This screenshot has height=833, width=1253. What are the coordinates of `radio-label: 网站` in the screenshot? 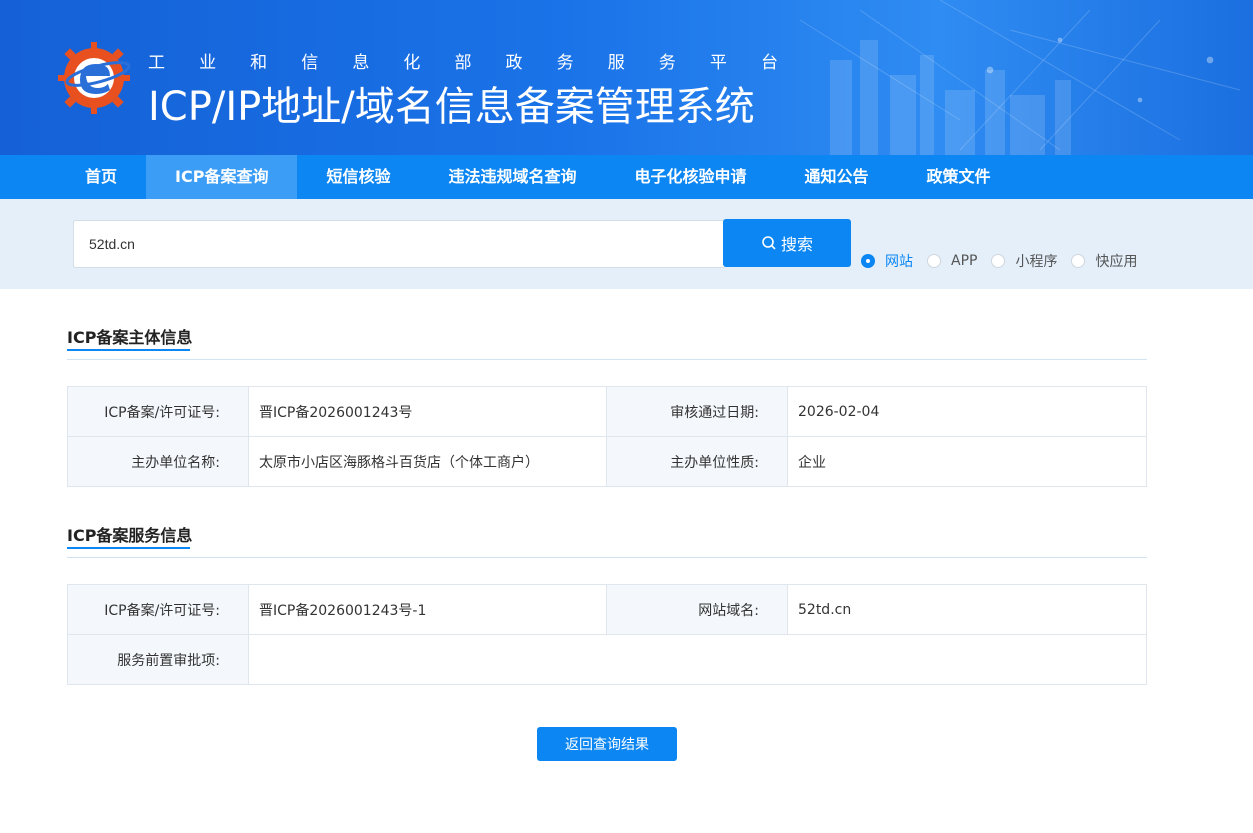 It's located at (899, 262).